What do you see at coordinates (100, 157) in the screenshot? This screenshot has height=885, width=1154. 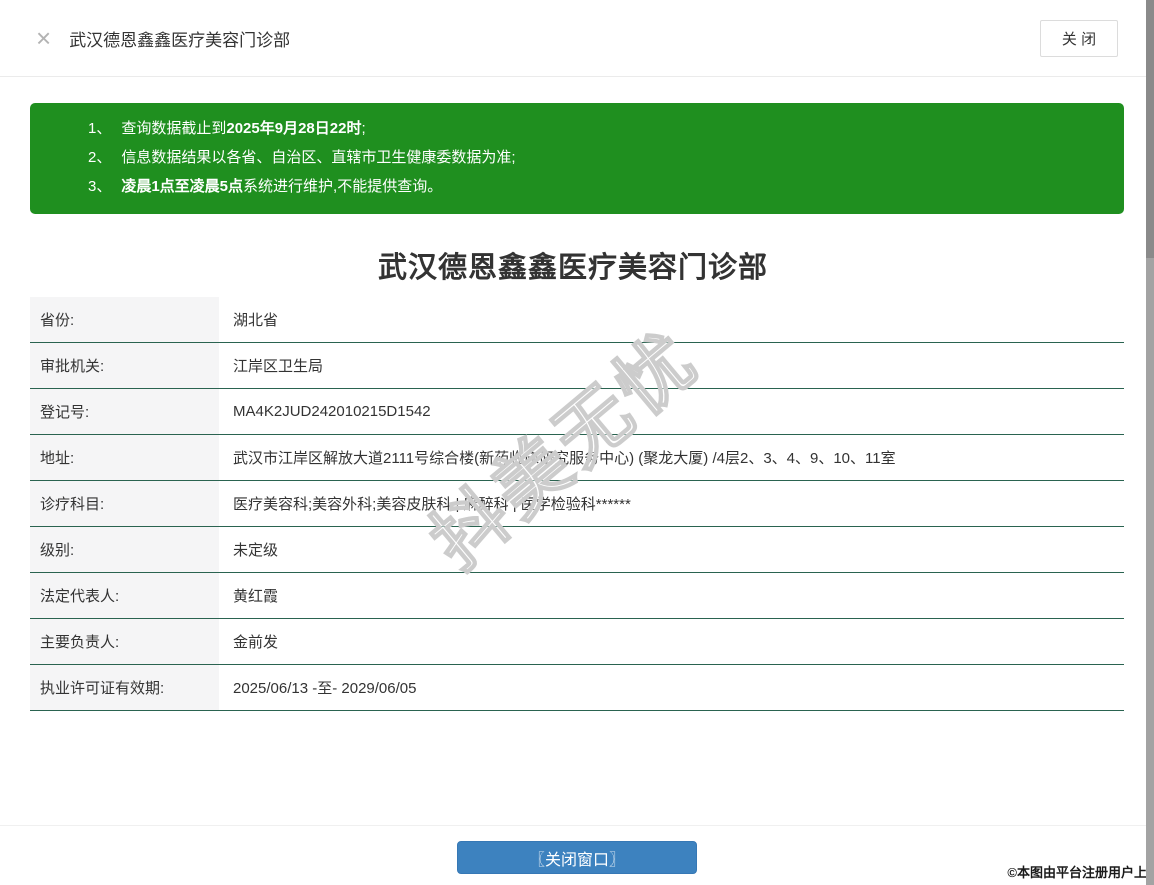 I see `notice-line-number: 2、` at bounding box center [100, 157].